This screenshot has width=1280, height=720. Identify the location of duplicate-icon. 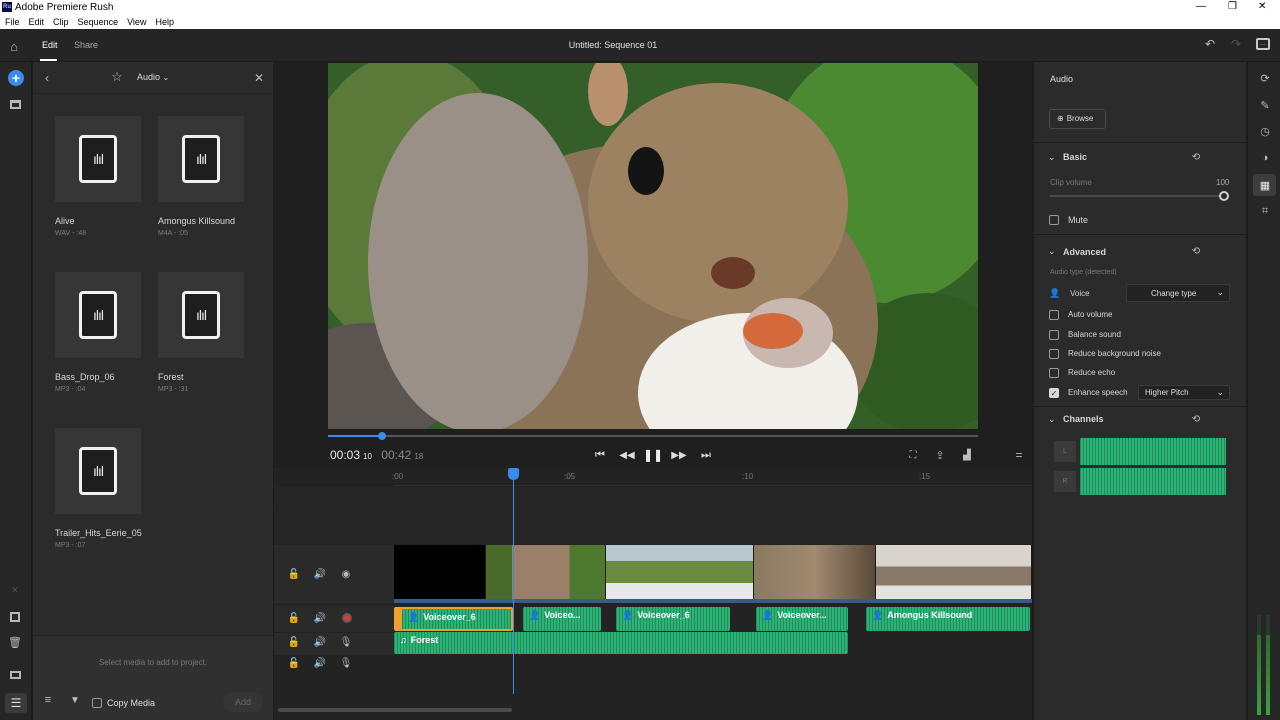
(15, 617).